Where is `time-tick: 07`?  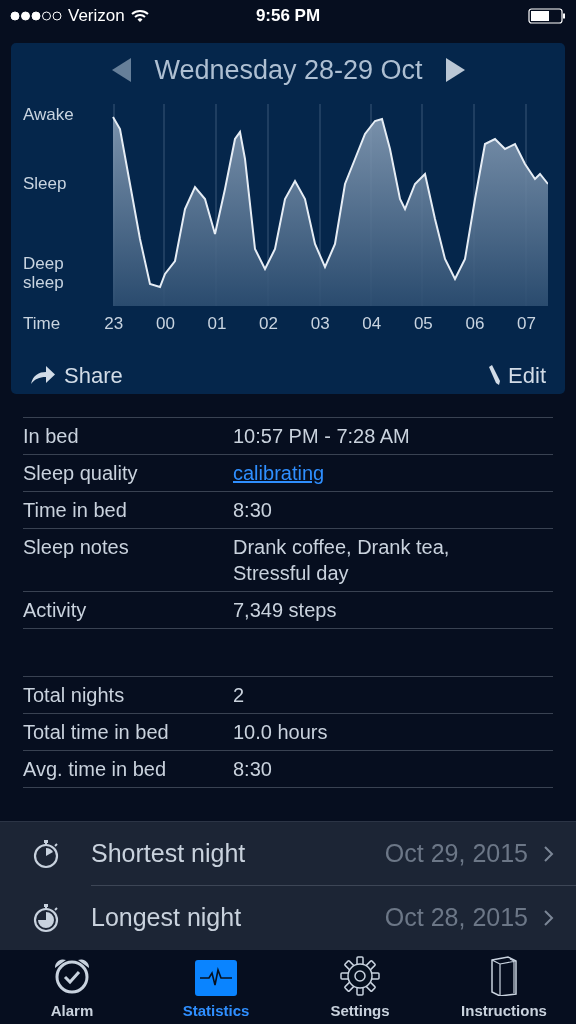 time-tick: 07 is located at coordinates (526, 324).